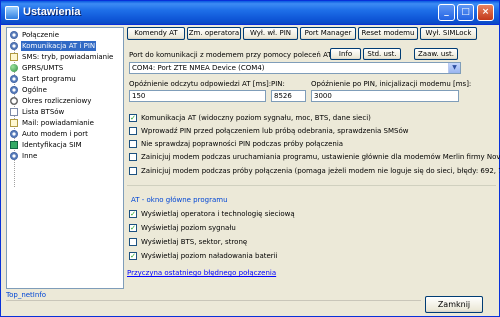 This screenshot has width=500, height=317. What do you see at coordinates (12, 13) in the screenshot?
I see `app-icon` at bounding box center [12, 13].